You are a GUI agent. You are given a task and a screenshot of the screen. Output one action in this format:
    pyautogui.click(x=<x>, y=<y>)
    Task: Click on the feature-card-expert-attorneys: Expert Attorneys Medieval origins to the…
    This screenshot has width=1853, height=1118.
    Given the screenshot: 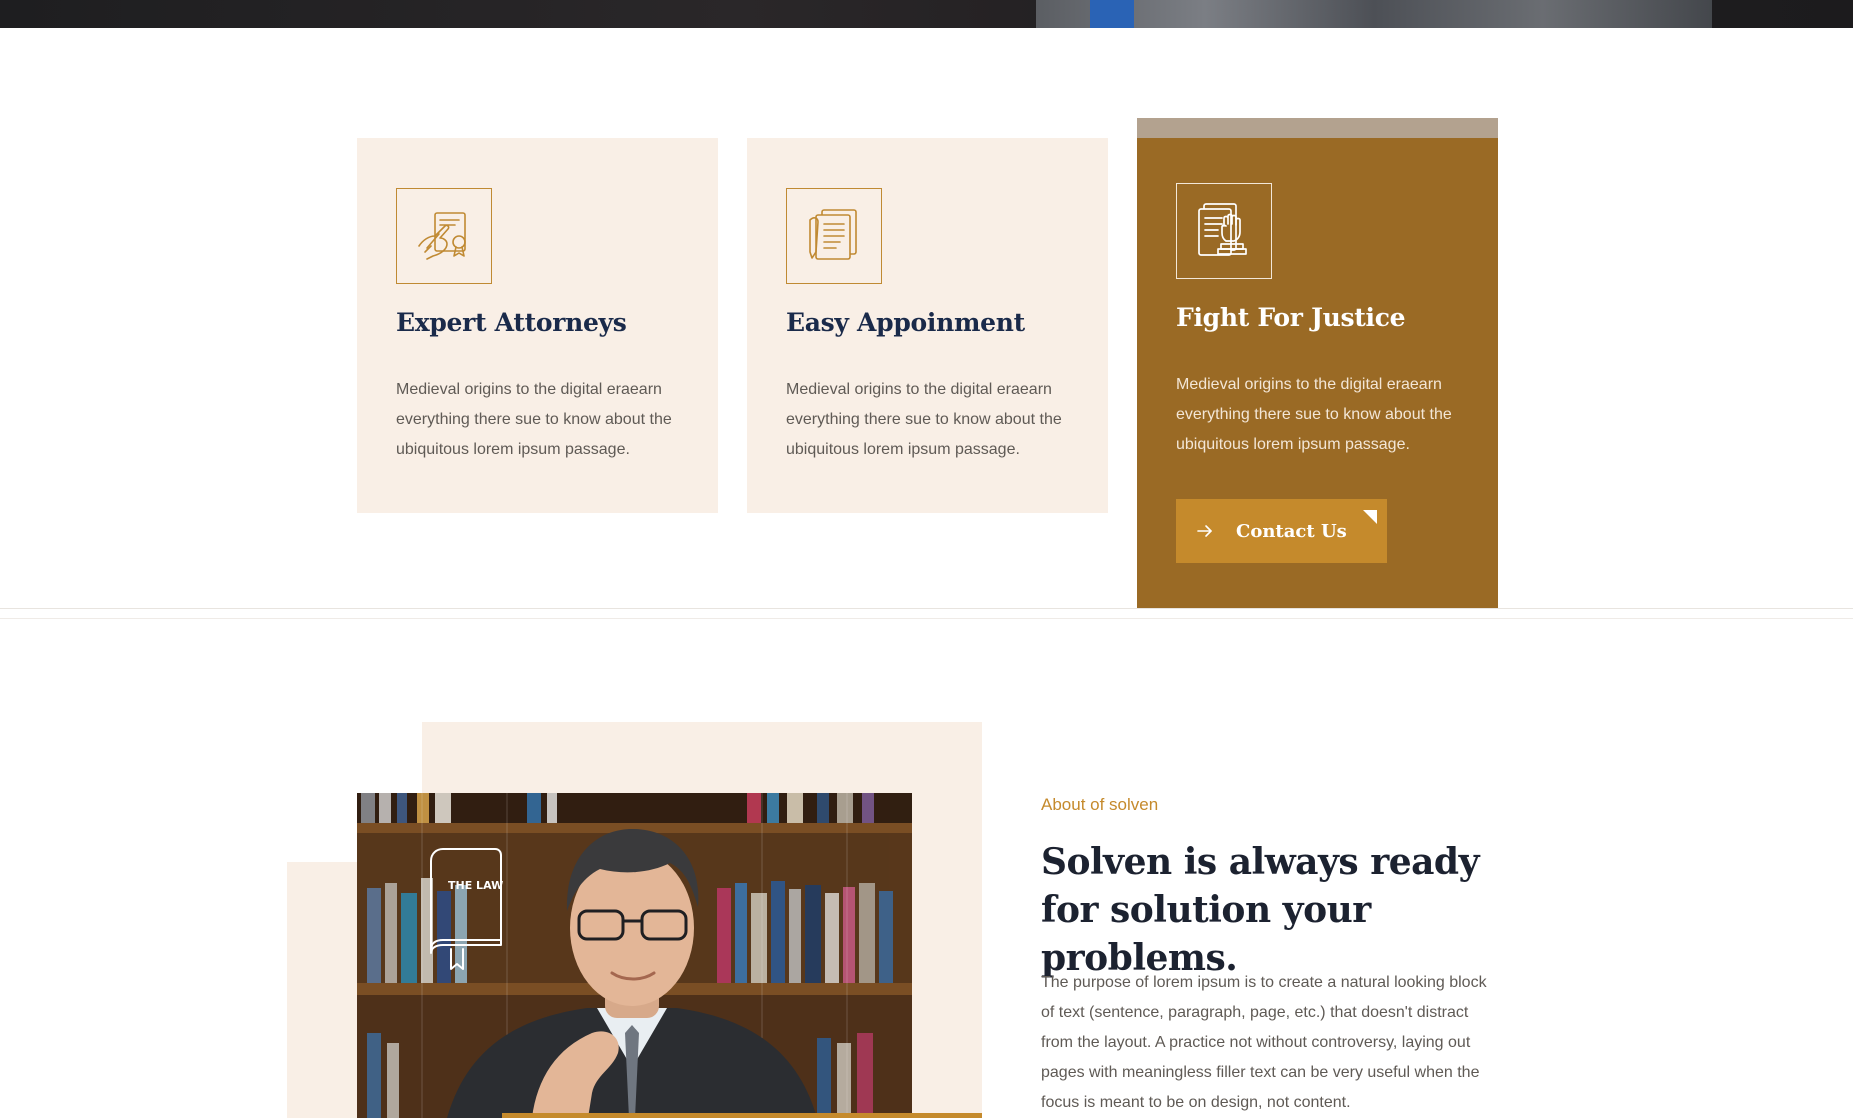 What is the action you would take?
    pyautogui.click(x=537, y=325)
    